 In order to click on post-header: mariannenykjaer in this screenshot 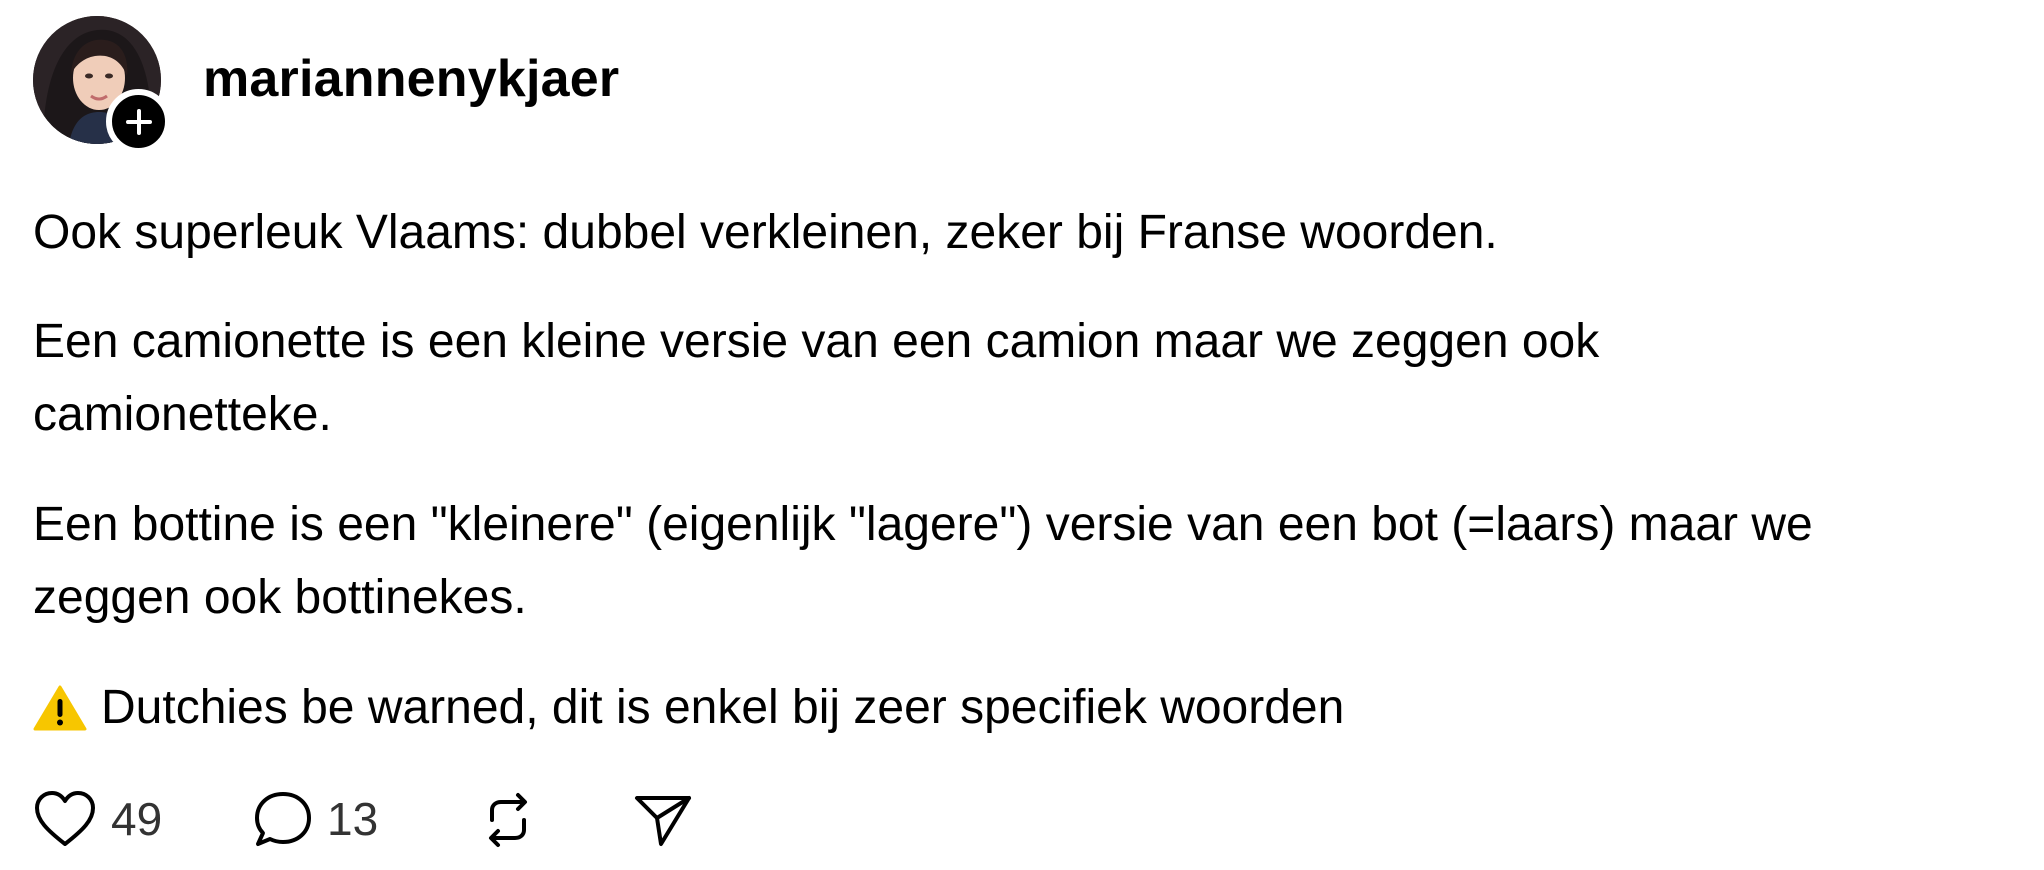, I will do `click(326, 84)`.